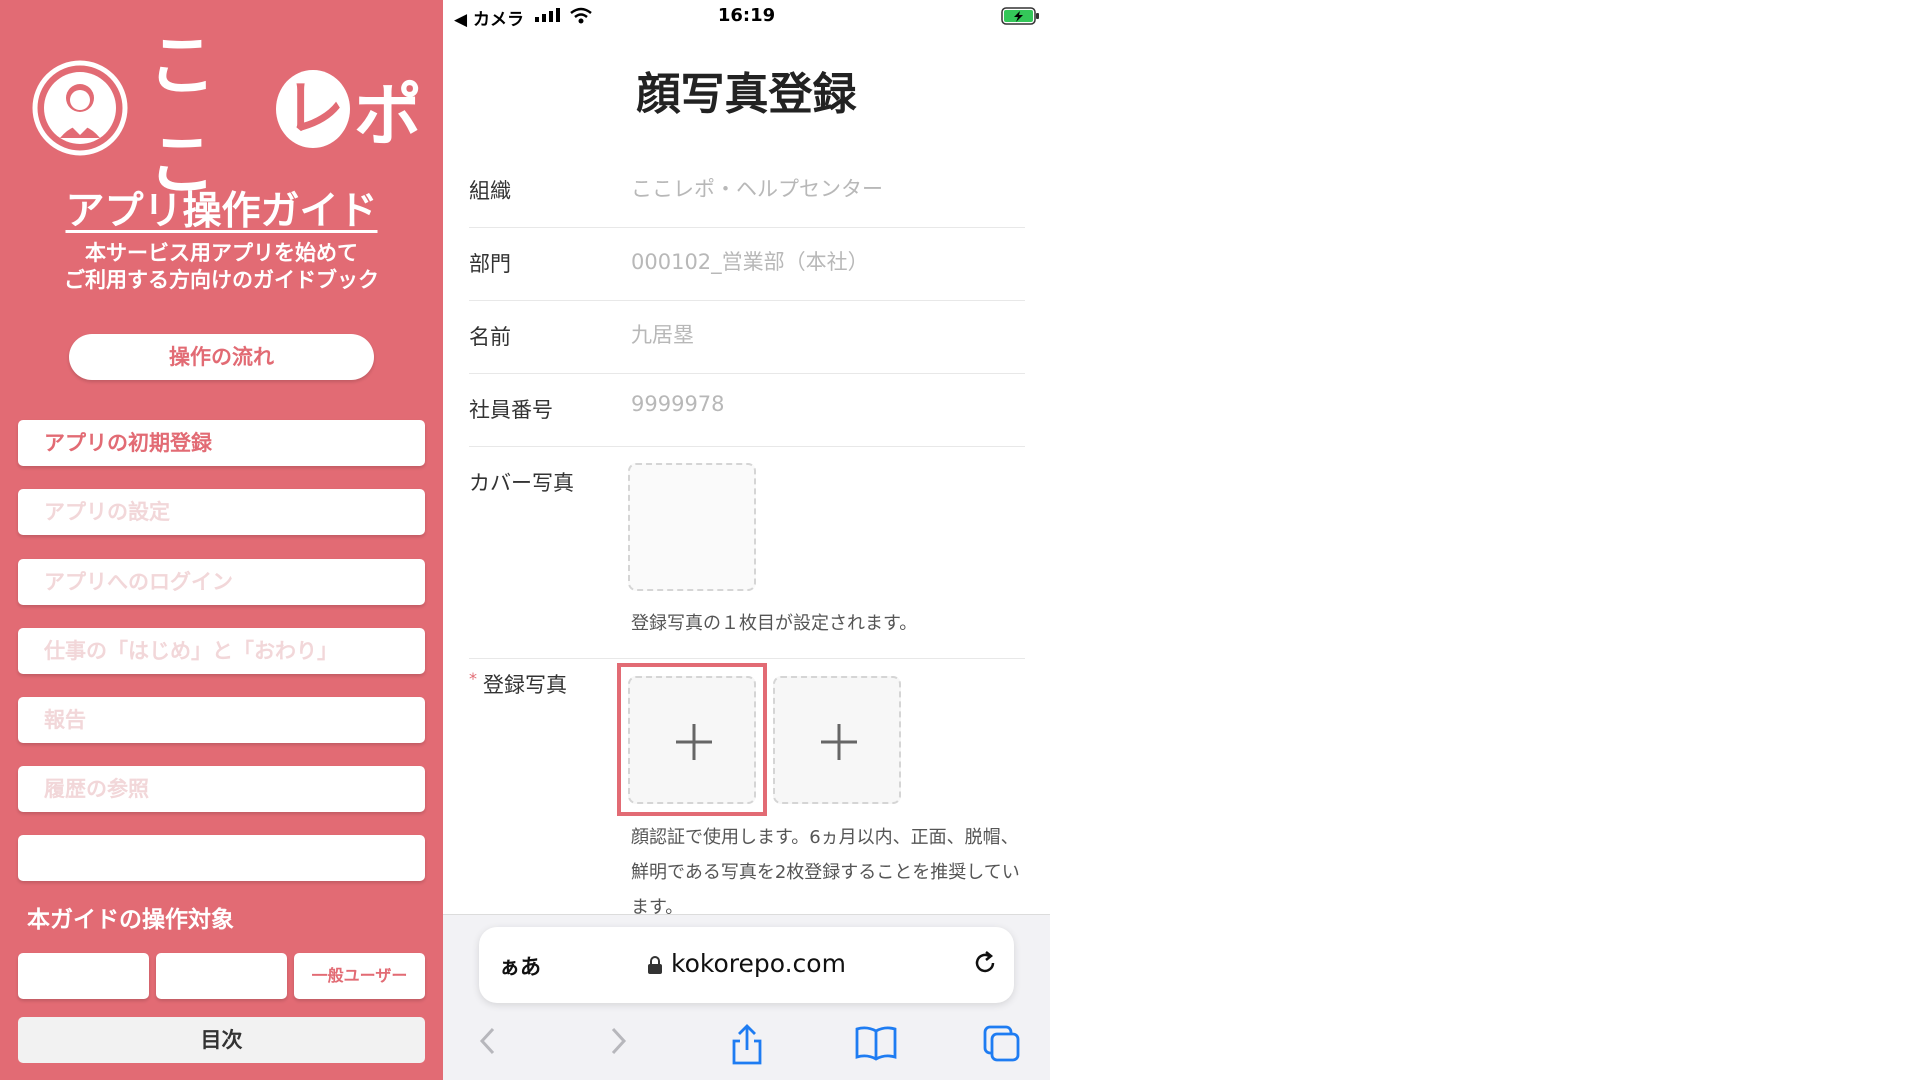 This screenshot has height=1080, width=1920. What do you see at coordinates (221, 266) in the screenshot?
I see `guide-subtitle: 本サービス用アプリを始めて ご利用する方向けのガイドブック` at bounding box center [221, 266].